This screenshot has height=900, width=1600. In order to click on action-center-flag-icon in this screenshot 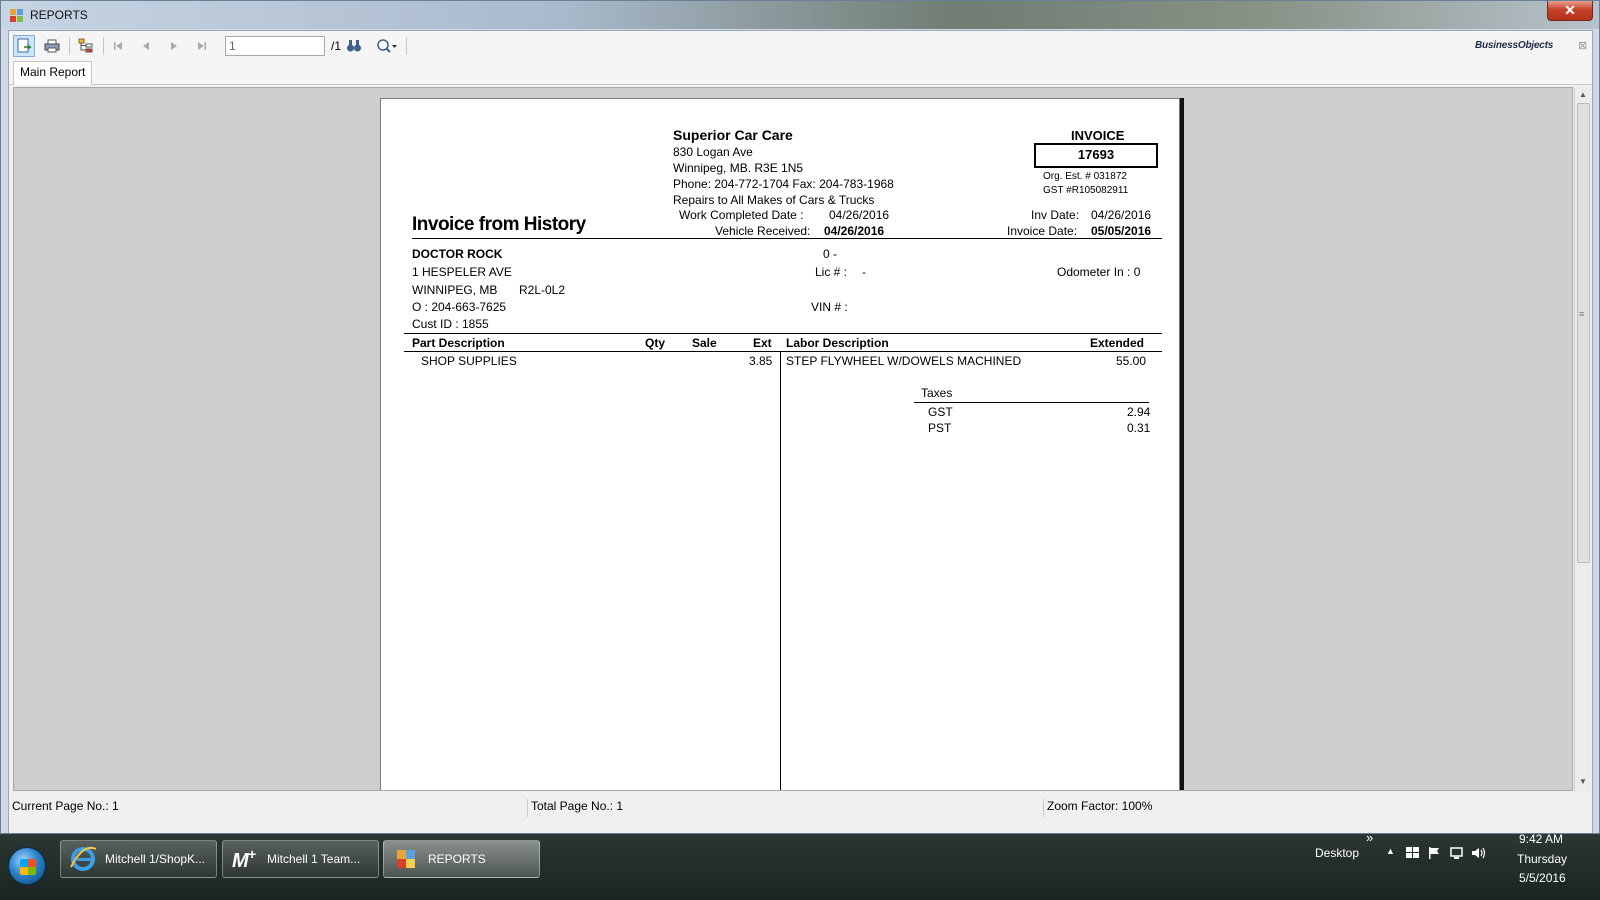, I will do `click(1434, 853)`.